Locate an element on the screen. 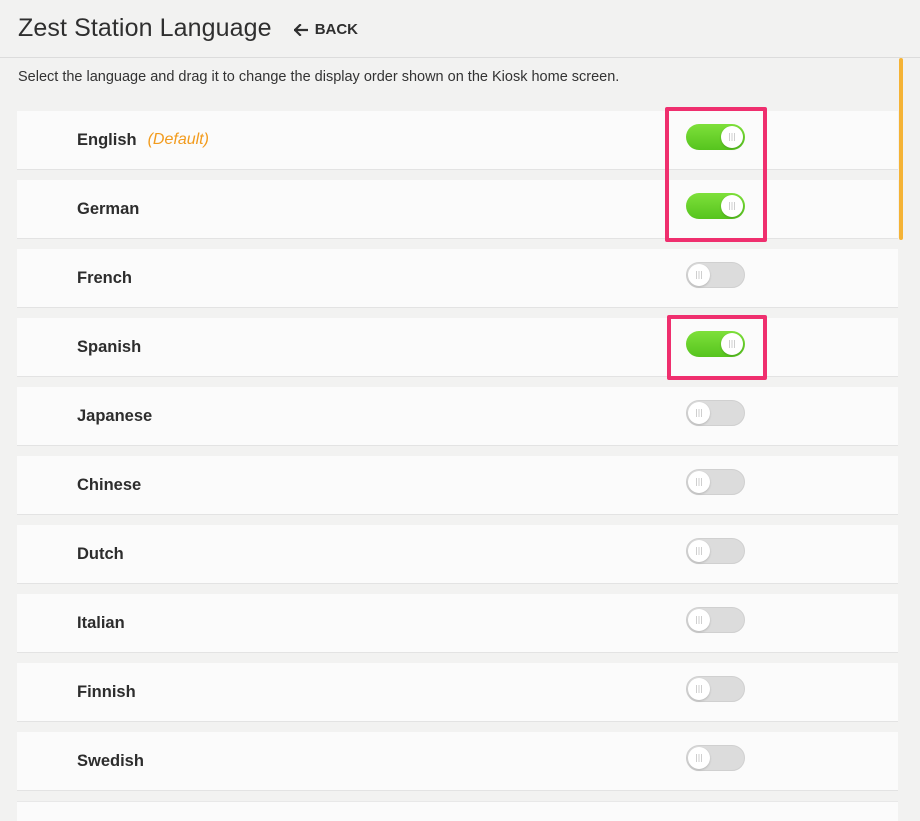 This screenshot has height=821, width=920. scrollbar is located at coordinates (901, 149).